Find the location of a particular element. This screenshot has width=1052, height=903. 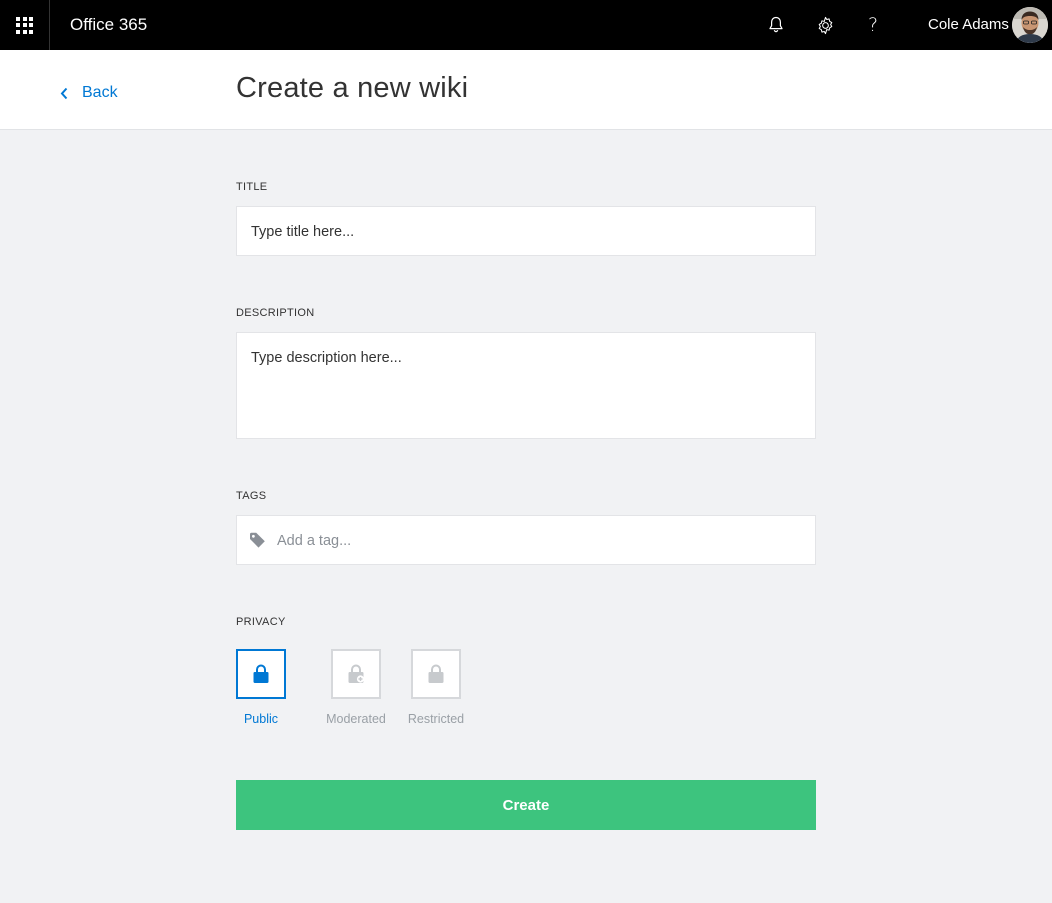

avatar is located at coordinates (1030, 25).